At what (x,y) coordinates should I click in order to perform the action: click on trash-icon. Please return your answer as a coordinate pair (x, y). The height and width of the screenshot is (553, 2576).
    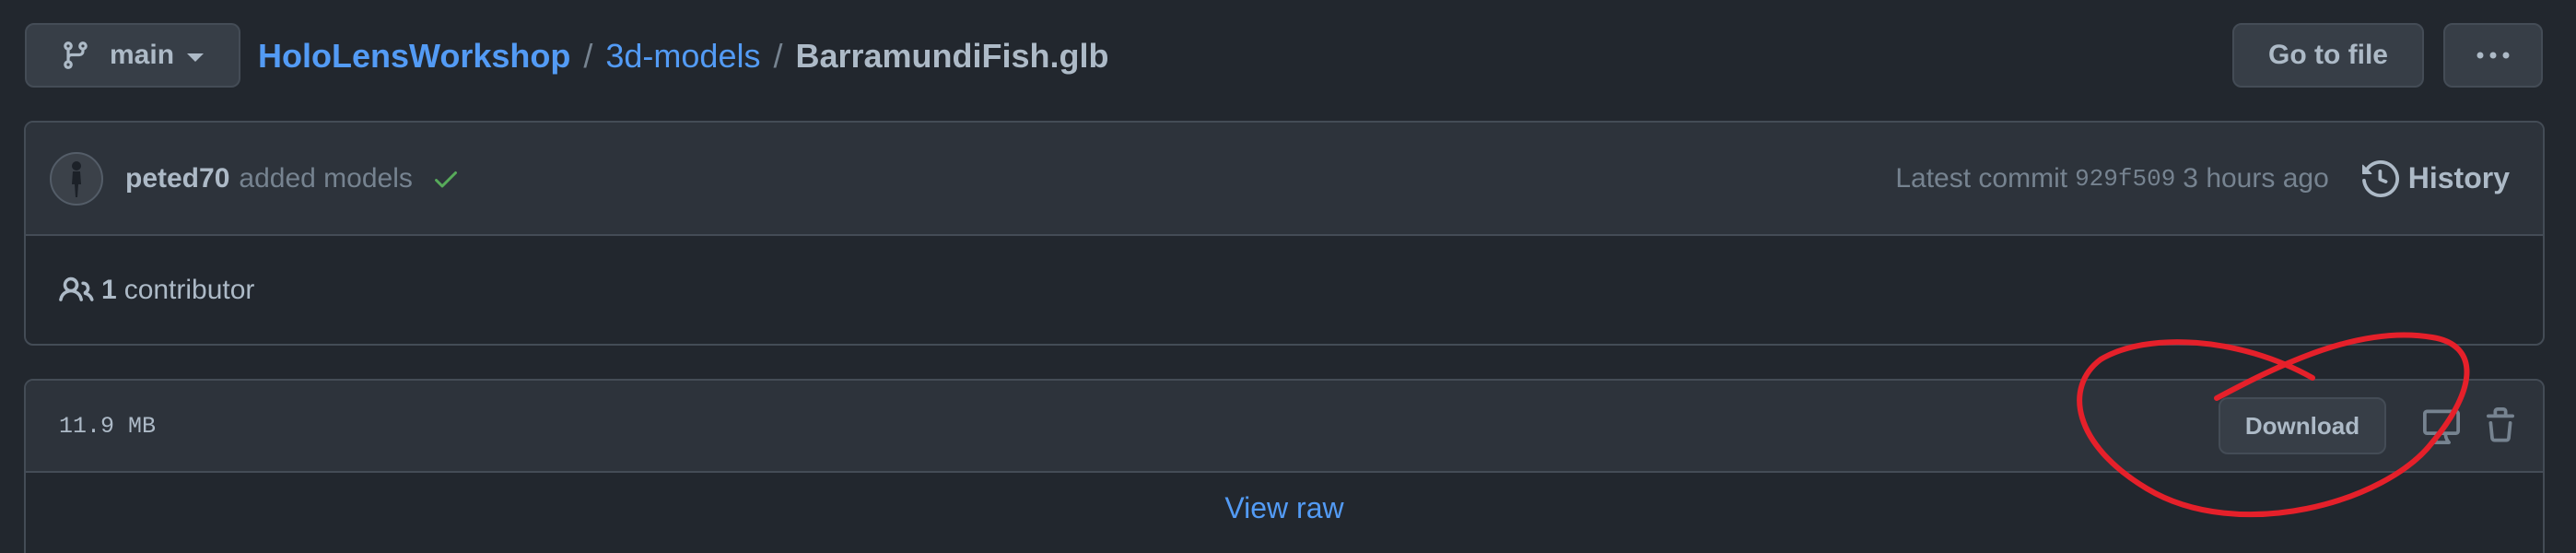
    Looking at the image, I should click on (2500, 424).